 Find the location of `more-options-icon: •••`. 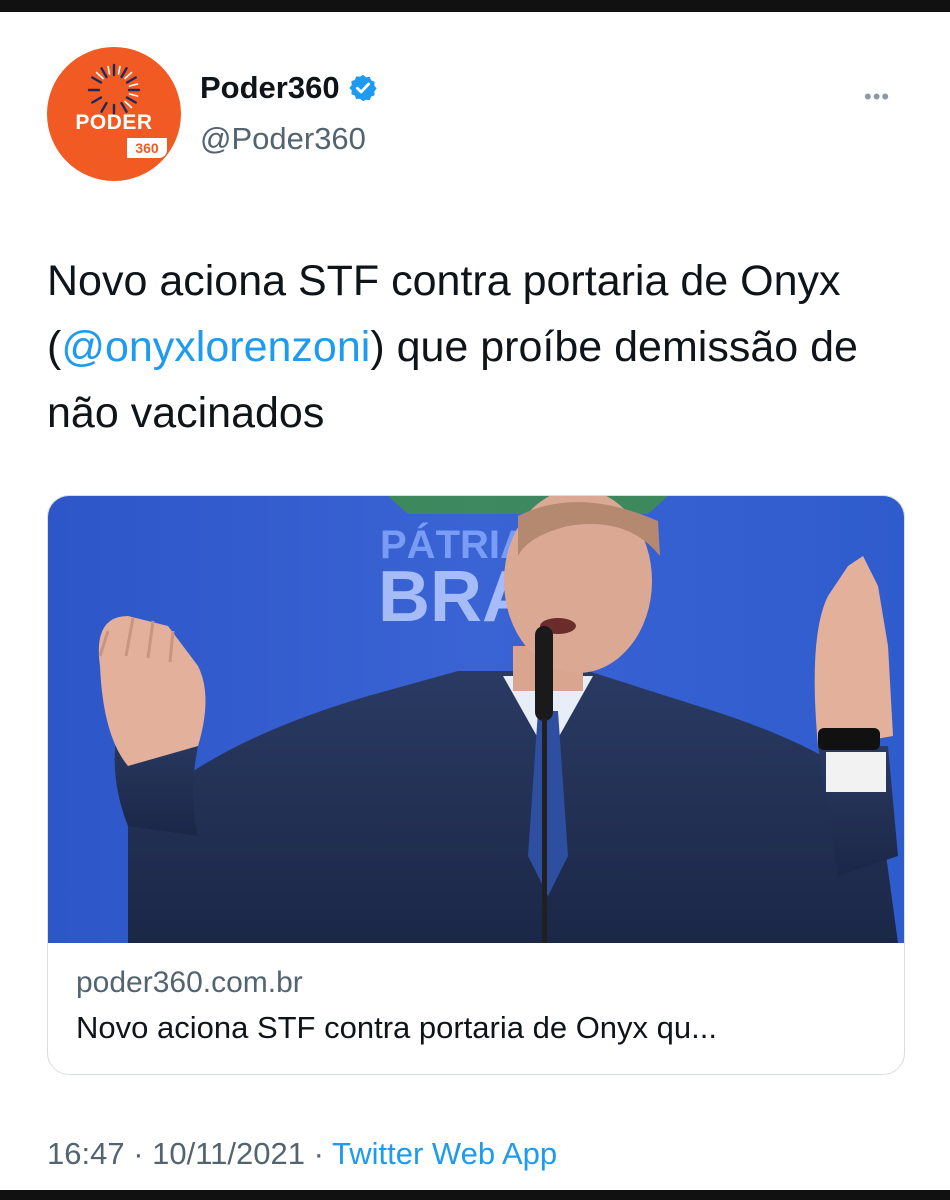

more-options-icon: ••• is located at coordinates (877, 97).